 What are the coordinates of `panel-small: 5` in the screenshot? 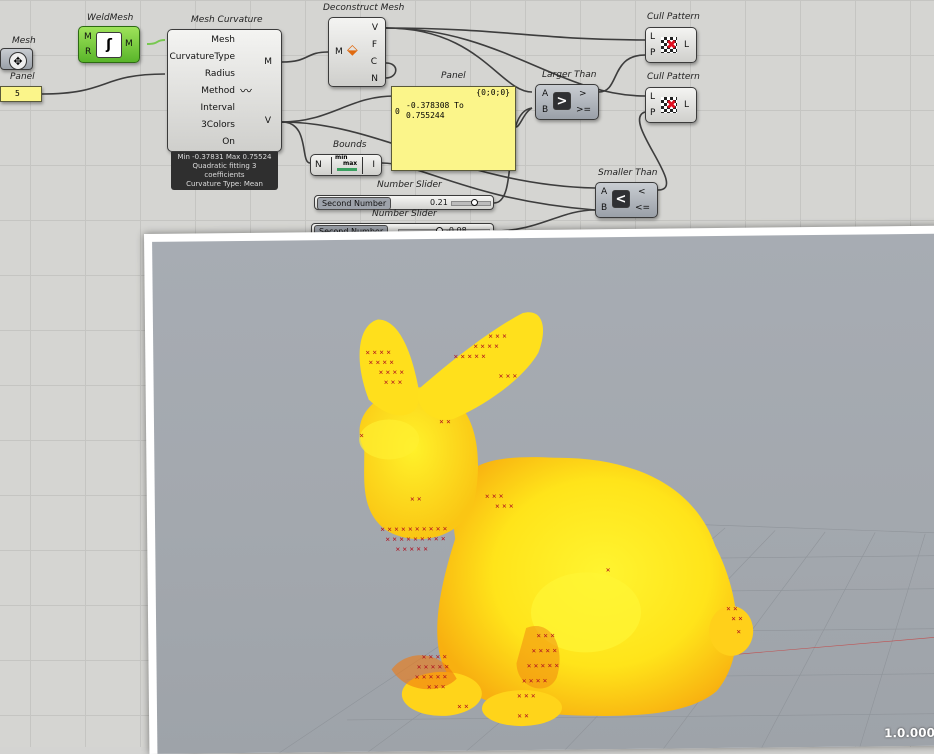 It's located at (21, 94).